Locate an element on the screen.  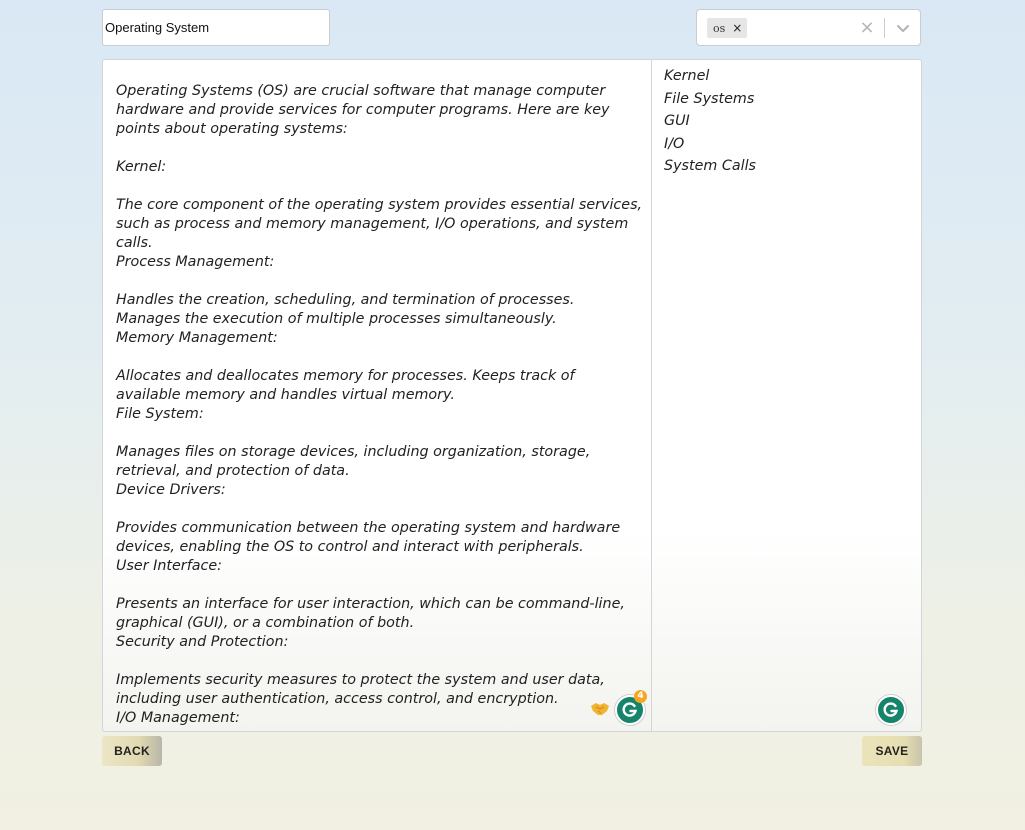
save-button: SAVE is located at coordinates (892, 751).